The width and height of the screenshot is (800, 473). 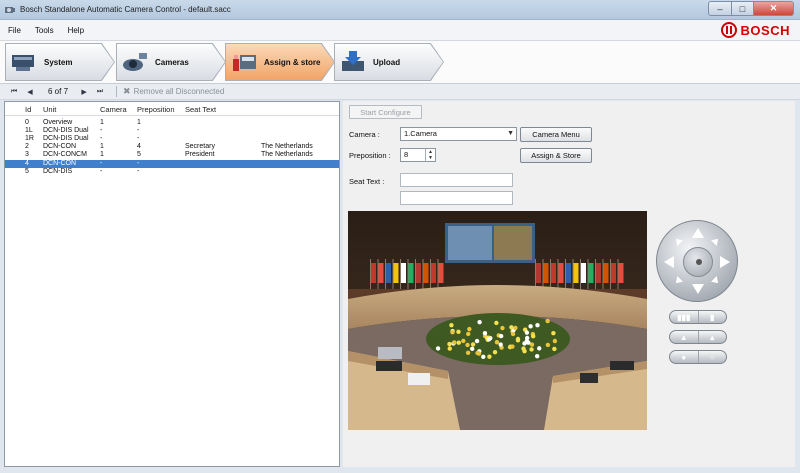 What do you see at coordinates (367, 181) in the screenshot?
I see `seat-text-label: Seat Text :` at bounding box center [367, 181].